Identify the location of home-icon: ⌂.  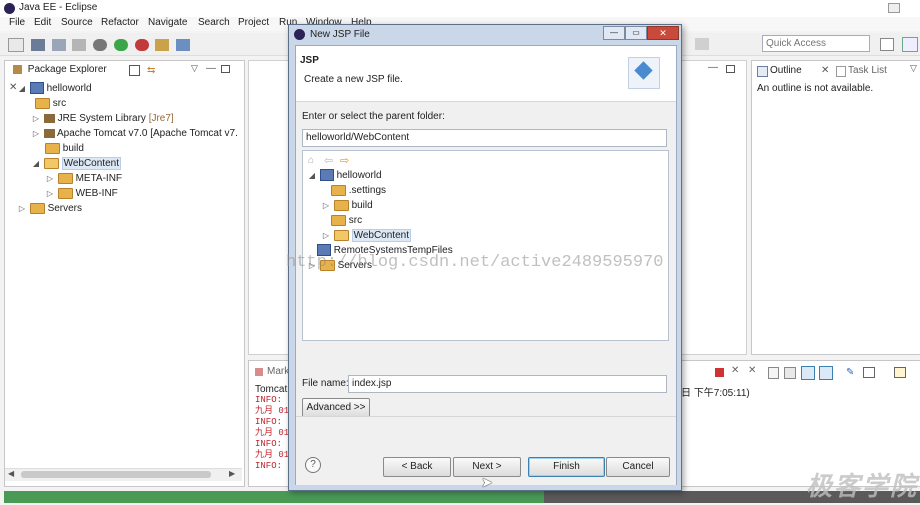
(311, 160).